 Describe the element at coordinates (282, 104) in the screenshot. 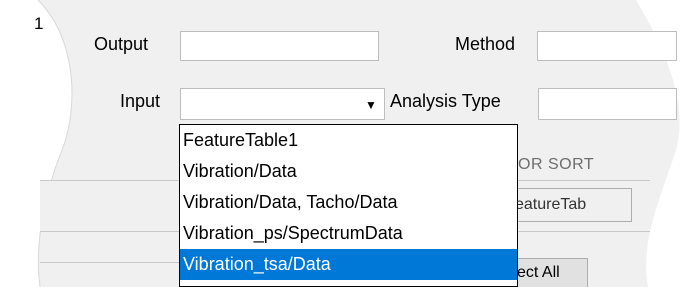

I see `input-combobox: ▼` at that location.